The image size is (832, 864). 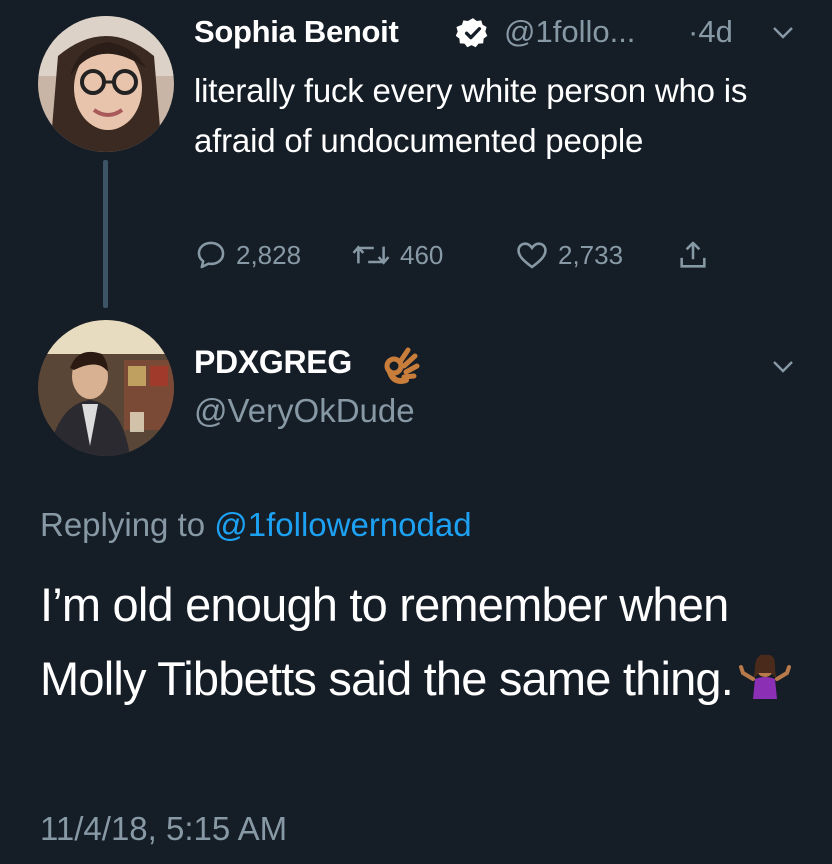 I want to click on replying-to-label: Replying to, so click(x=127, y=524).